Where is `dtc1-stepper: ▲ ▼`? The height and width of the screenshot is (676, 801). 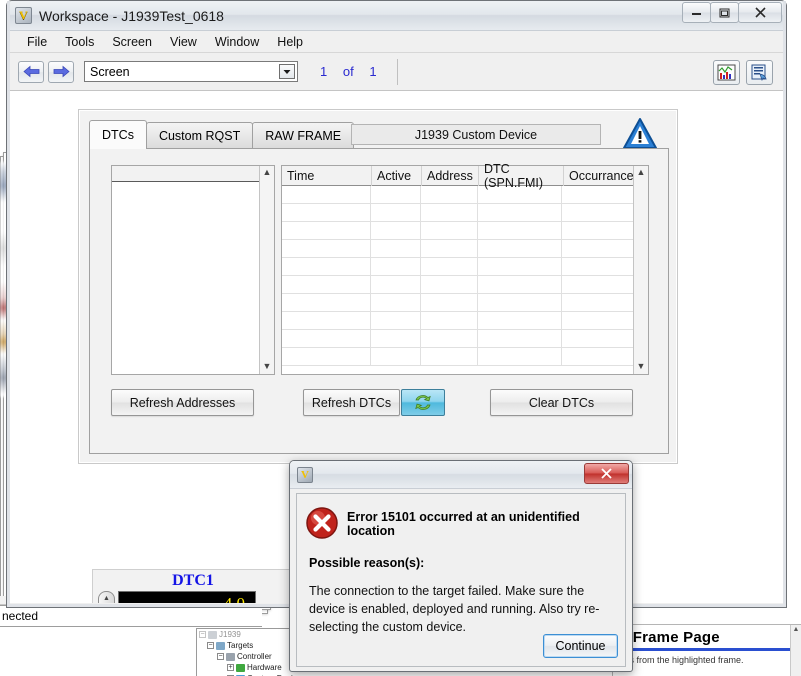
dtc1-stepper: ▲ ▼ is located at coordinates (106, 597).